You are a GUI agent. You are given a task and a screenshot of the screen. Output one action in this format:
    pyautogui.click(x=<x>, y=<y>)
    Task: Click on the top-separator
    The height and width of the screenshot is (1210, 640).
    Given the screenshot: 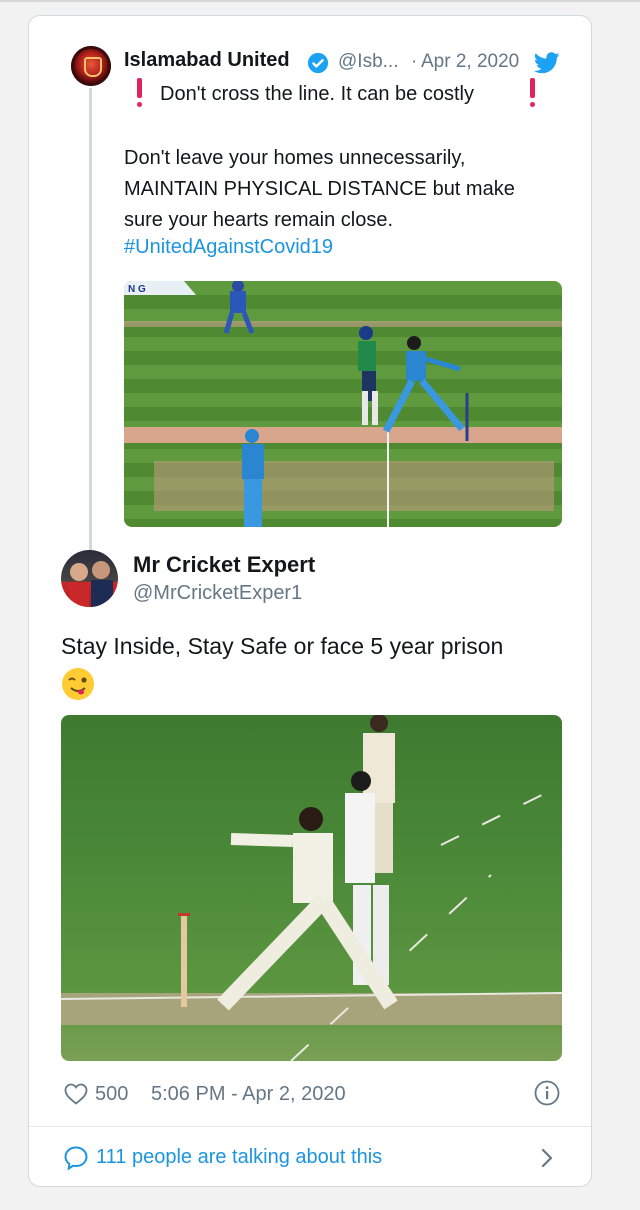 What is the action you would take?
    pyautogui.click(x=320, y=1)
    